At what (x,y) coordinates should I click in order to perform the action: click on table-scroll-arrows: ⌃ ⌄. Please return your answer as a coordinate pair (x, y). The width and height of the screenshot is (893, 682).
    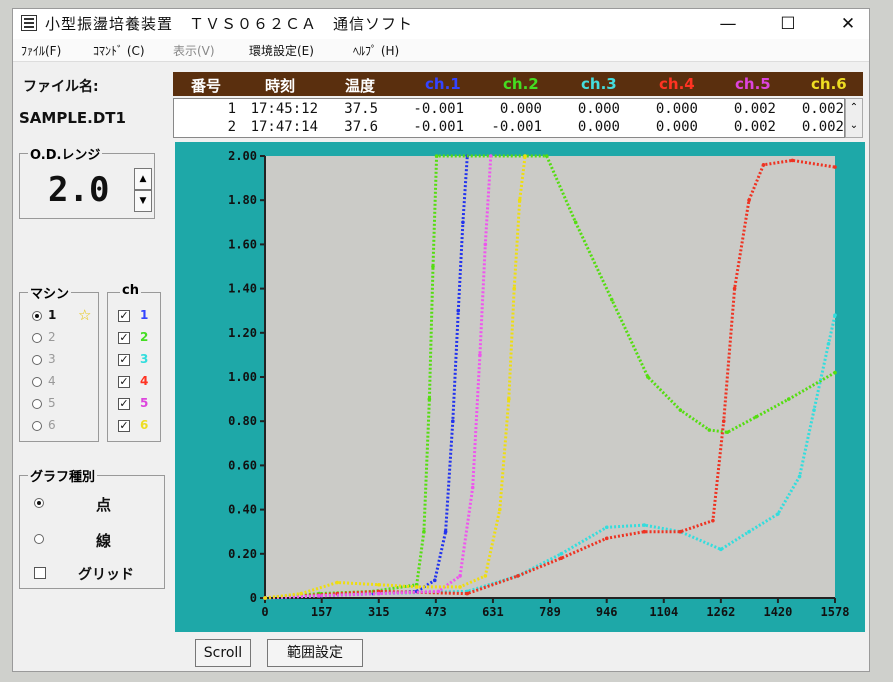
    Looking at the image, I should click on (854, 118).